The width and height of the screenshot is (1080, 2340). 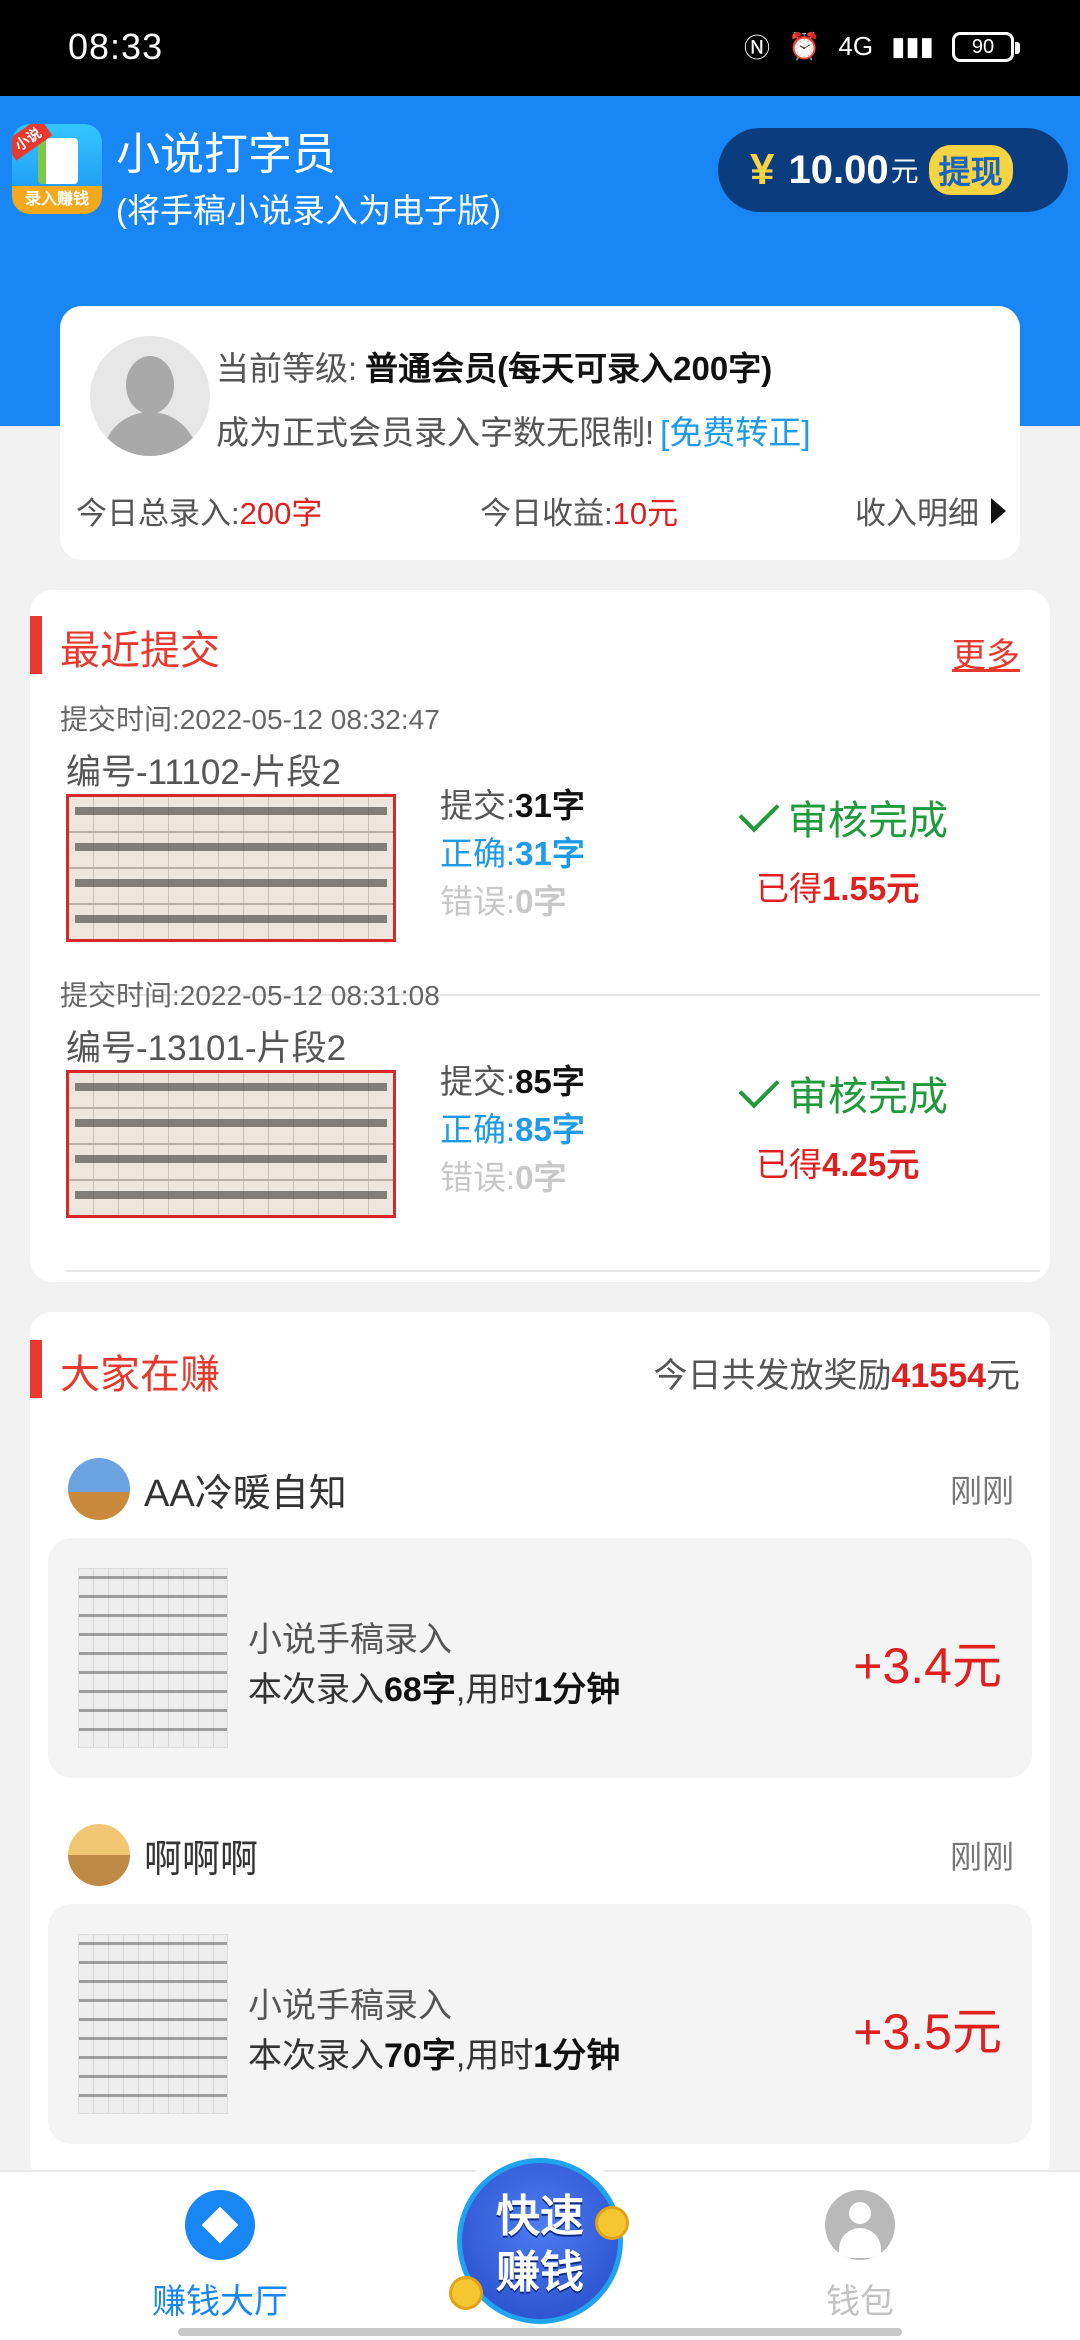 I want to click on upgrade-line: 成为正式会员录入字数无限制! [免费转正], so click(x=513, y=430).